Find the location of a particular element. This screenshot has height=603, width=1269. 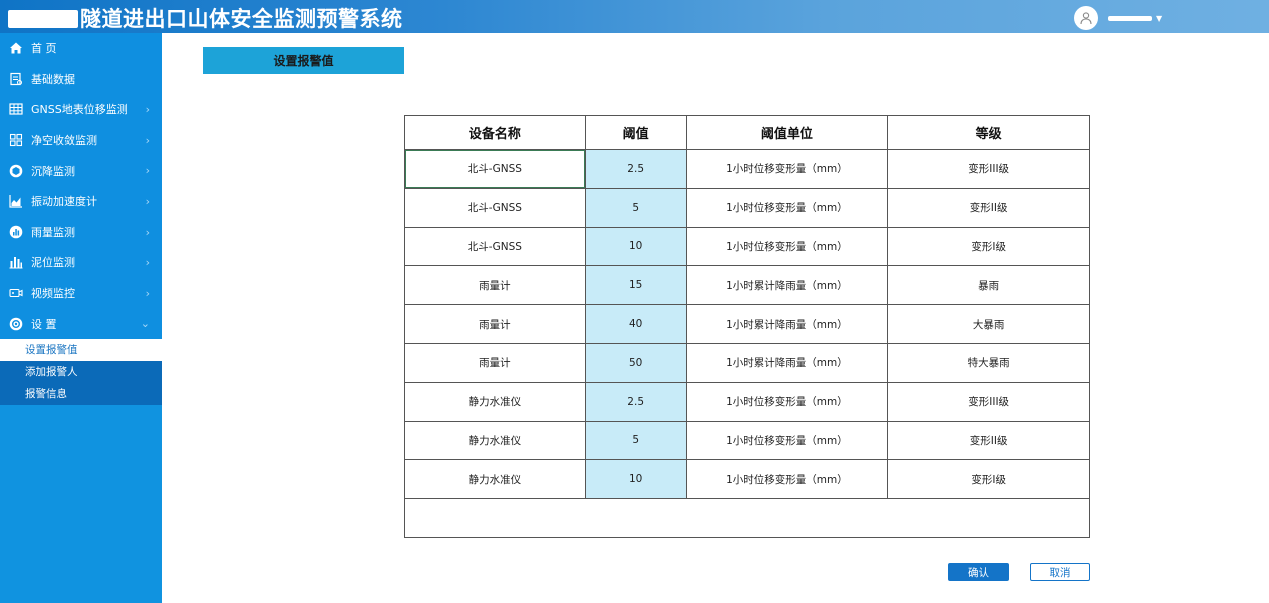

table-row: 雨量计 50 1小时累计降雨量（mm） 特大暴雨 is located at coordinates (747, 362).